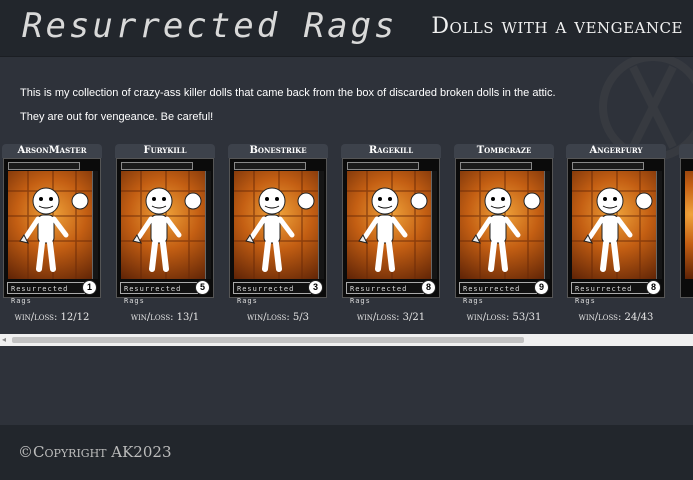  I want to click on card-number-badge: 3, so click(315, 287).